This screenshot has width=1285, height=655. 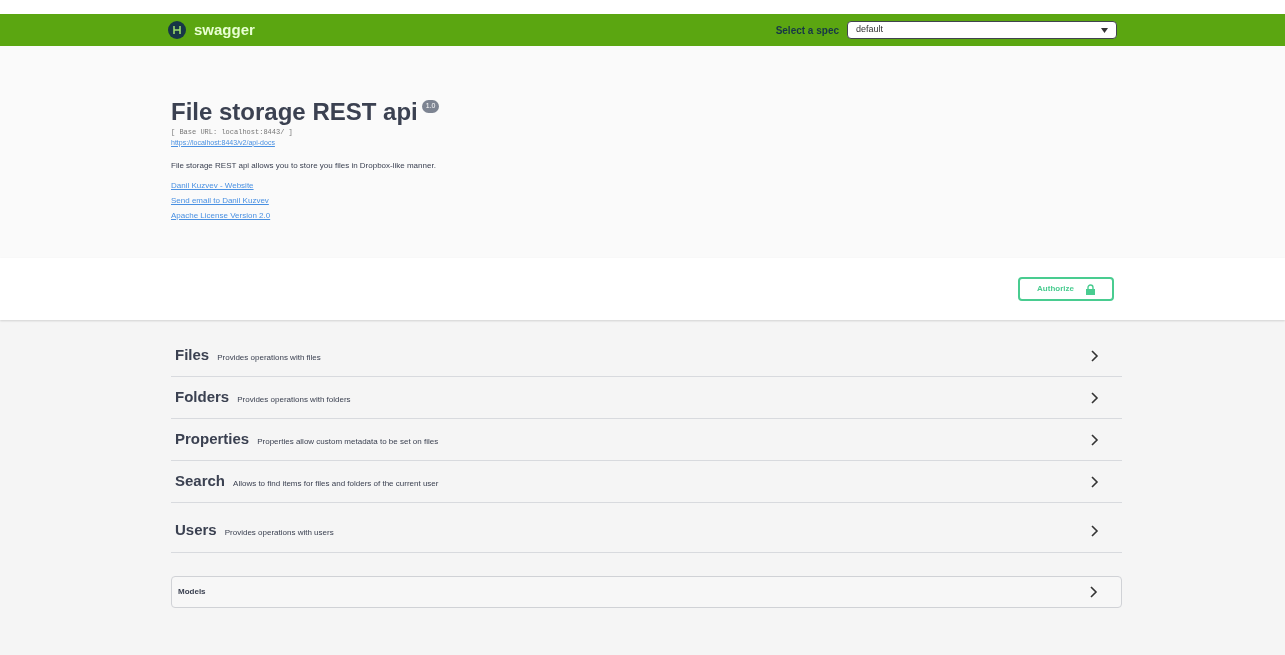 What do you see at coordinates (1104, 30) in the screenshot?
I see `caret-icon` at bounding box center [1104, 30].